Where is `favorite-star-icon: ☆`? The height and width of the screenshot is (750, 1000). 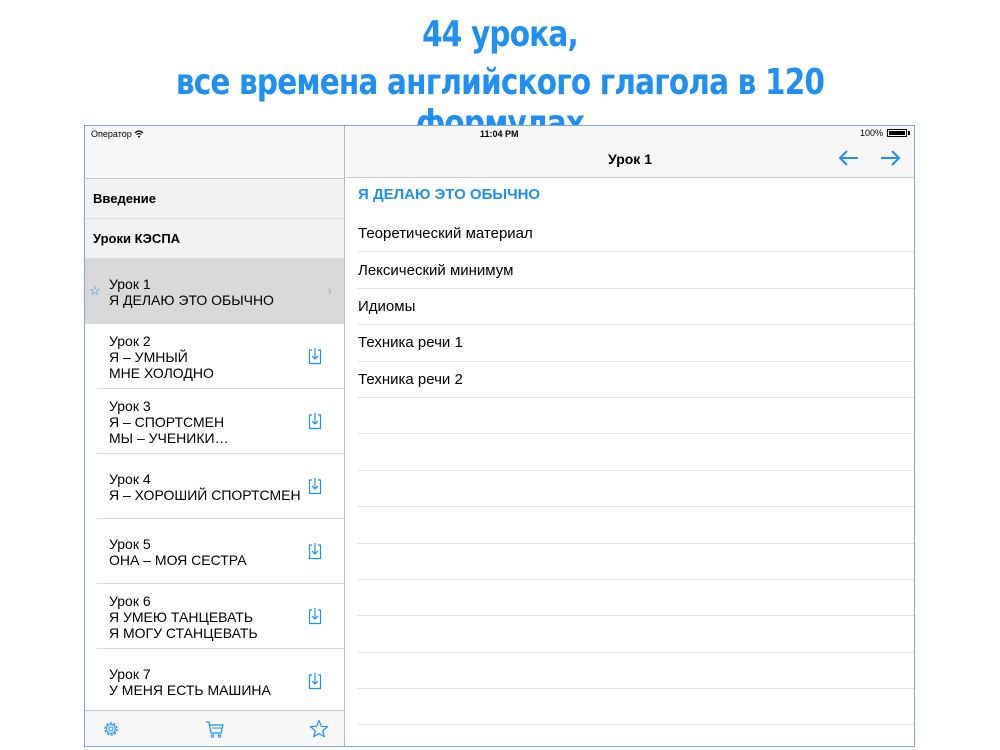 favorite-star-icon: ☆ is located at coordinates (95, 291).